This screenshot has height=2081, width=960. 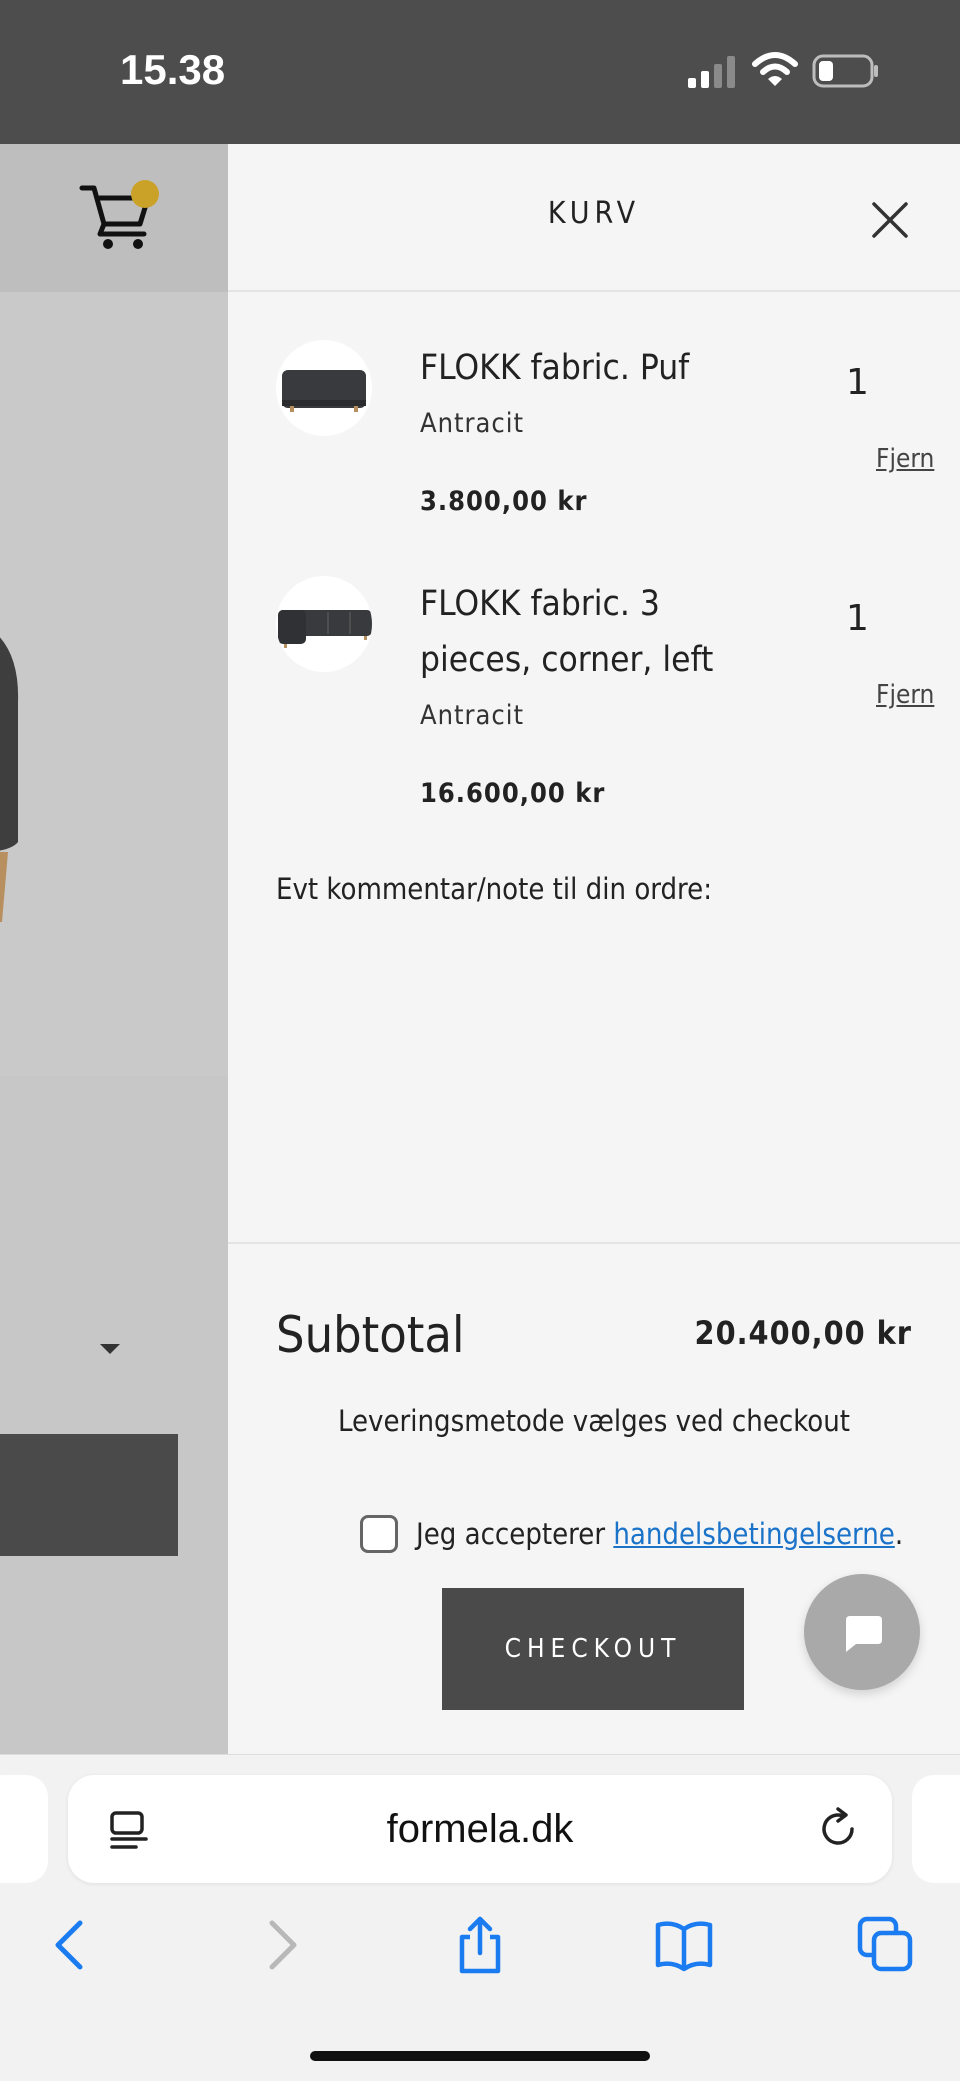 I want to click on dropdown-arrow-icon, so click(x=110, y=1349).